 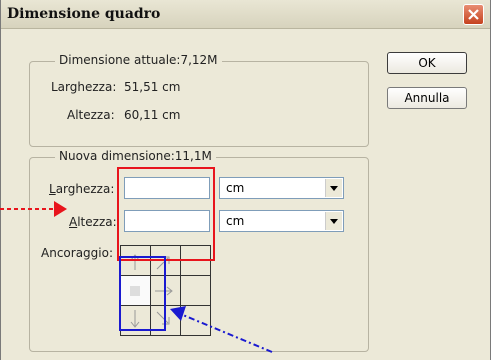 What do you see at coordinates (84, 87) in the screenshot?
I see `current-width-label: Larghezza:` at bounding box center [84, 87].